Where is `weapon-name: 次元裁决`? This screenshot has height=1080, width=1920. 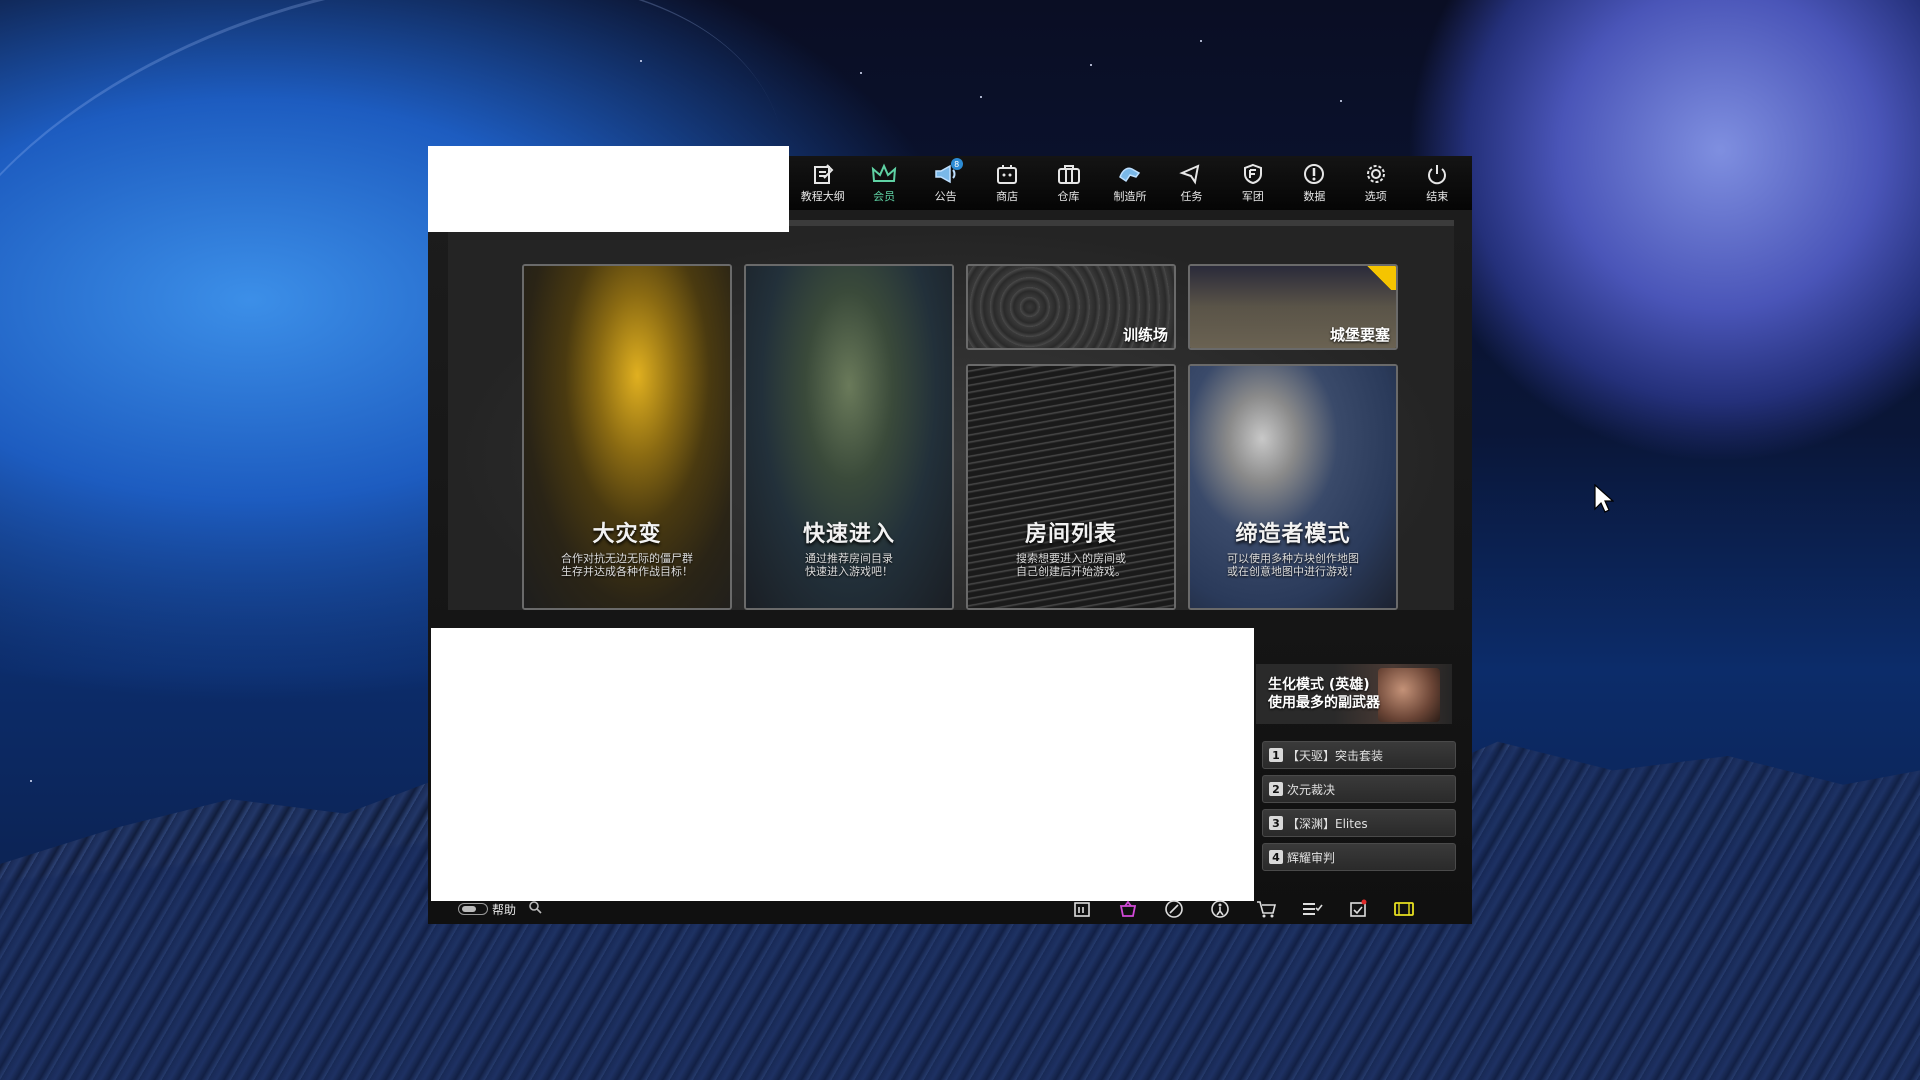
weapon-name: 次元裁决 is located at coordinates (1311, 789).